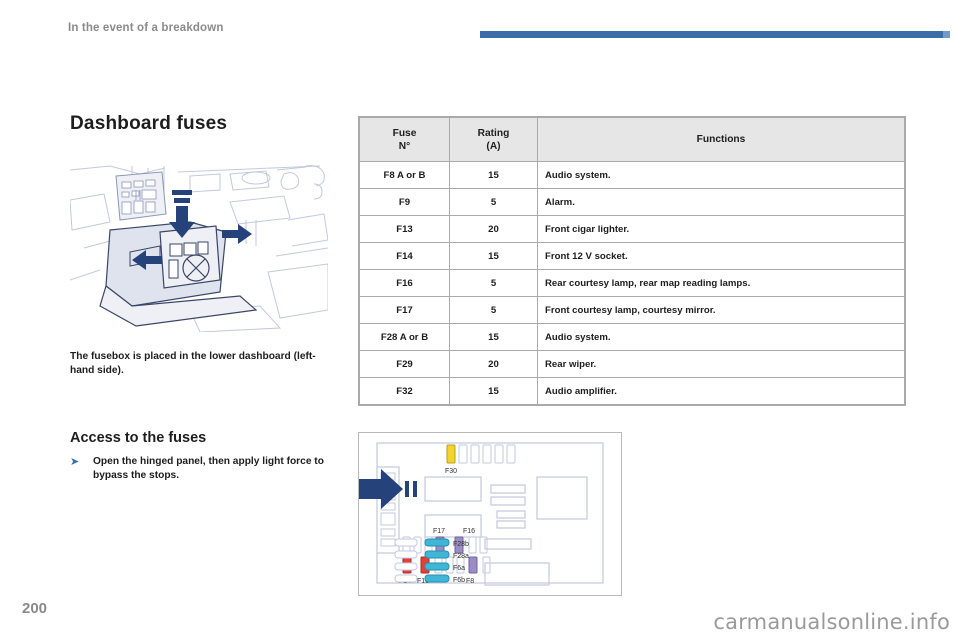 This screenshot has width=960, height=640. What do you see at coordinates (404, 229) in the screenshot?
I see `cell-fuse-number: F13` at bounding box center [404, 229].